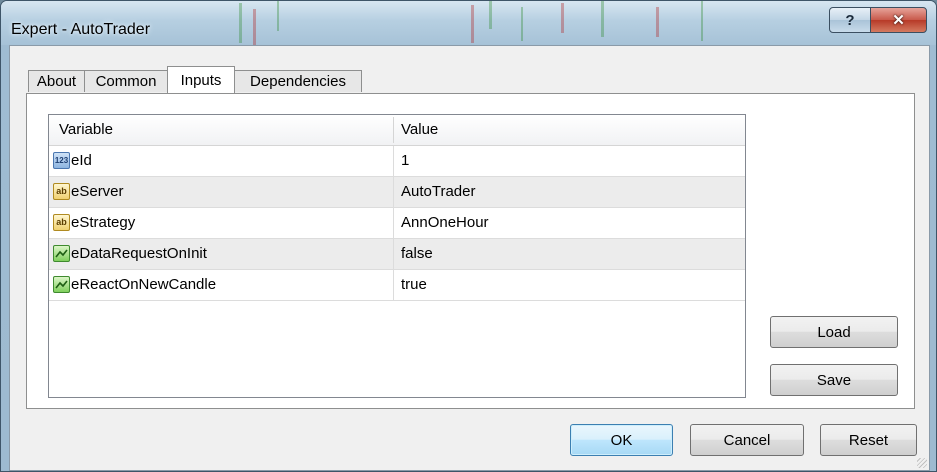 This screenshot has height=472, width=937. I want to click on column-header-variable: Variable, so click(86, 130).